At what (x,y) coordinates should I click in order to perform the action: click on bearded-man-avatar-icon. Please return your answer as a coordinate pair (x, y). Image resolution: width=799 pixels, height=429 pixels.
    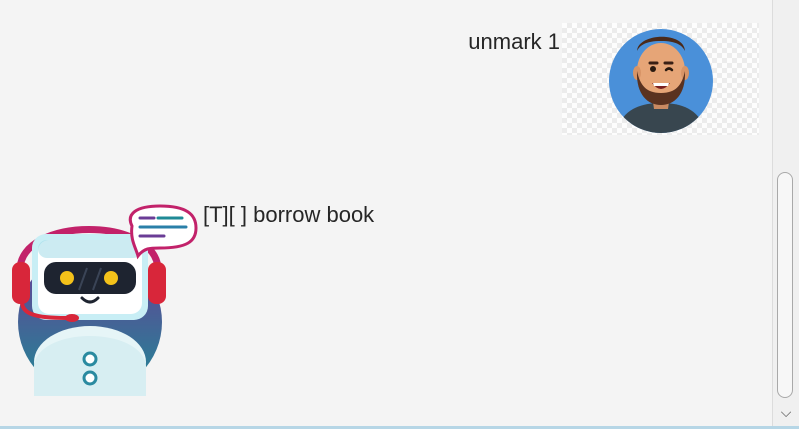
    Looking at the image, I should click on (661, 81).